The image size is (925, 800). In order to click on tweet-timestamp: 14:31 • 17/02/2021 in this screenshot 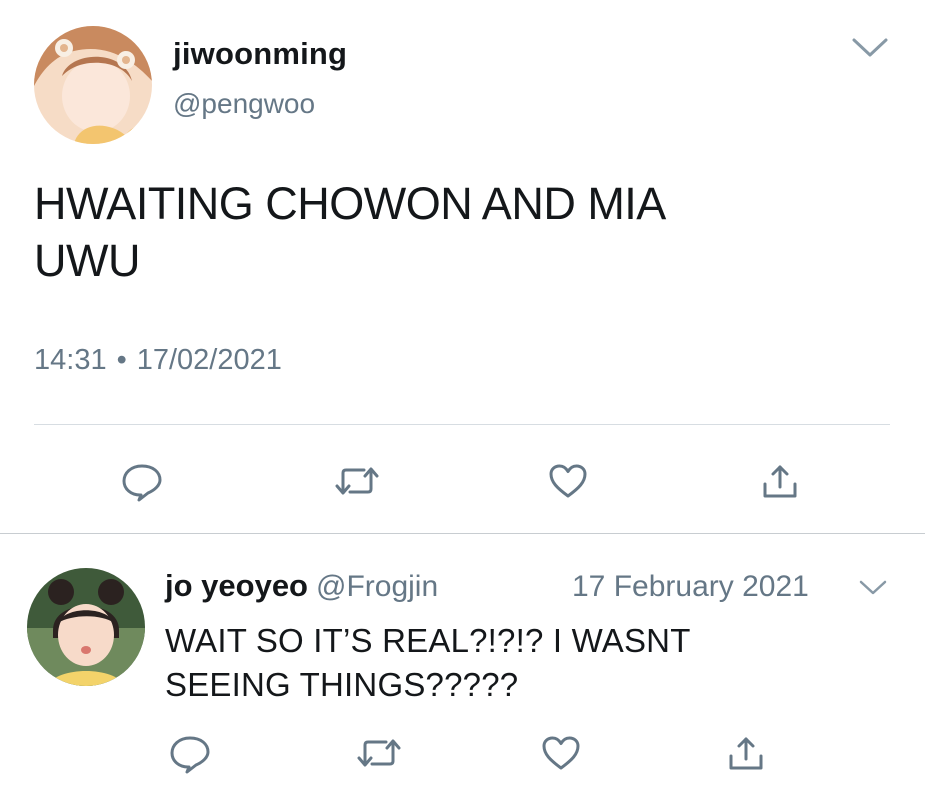, I will do `click(158, 360)`.